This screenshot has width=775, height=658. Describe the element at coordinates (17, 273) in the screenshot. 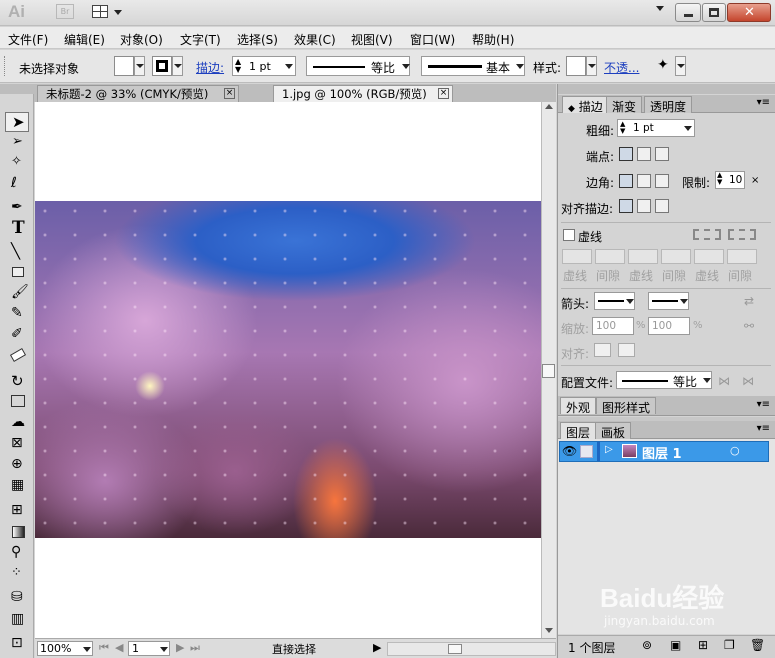

I see `rectangle-tool` at that location.